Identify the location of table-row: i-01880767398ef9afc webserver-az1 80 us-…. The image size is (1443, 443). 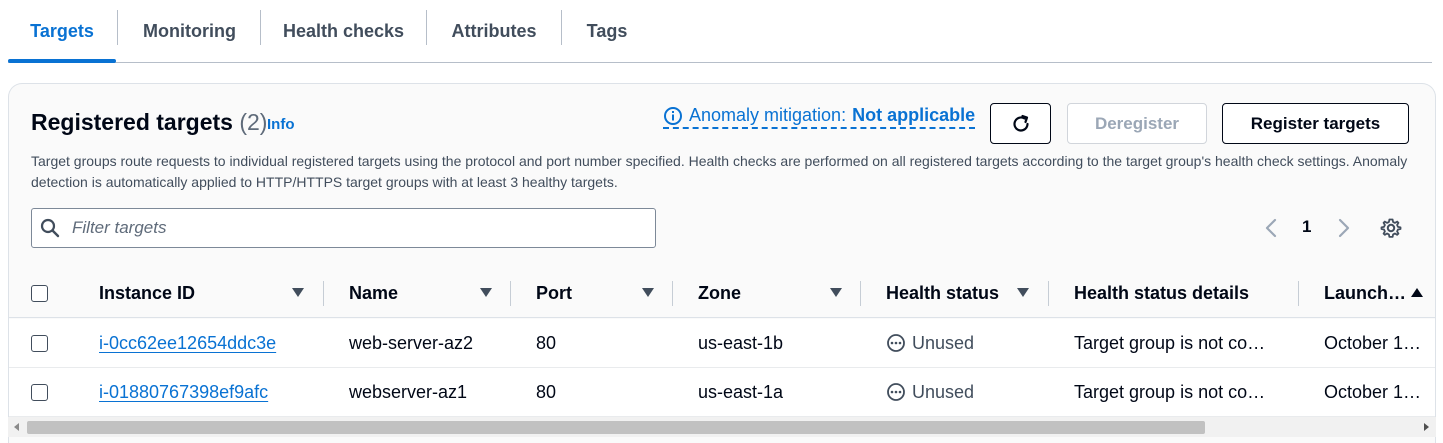
(722, 392).